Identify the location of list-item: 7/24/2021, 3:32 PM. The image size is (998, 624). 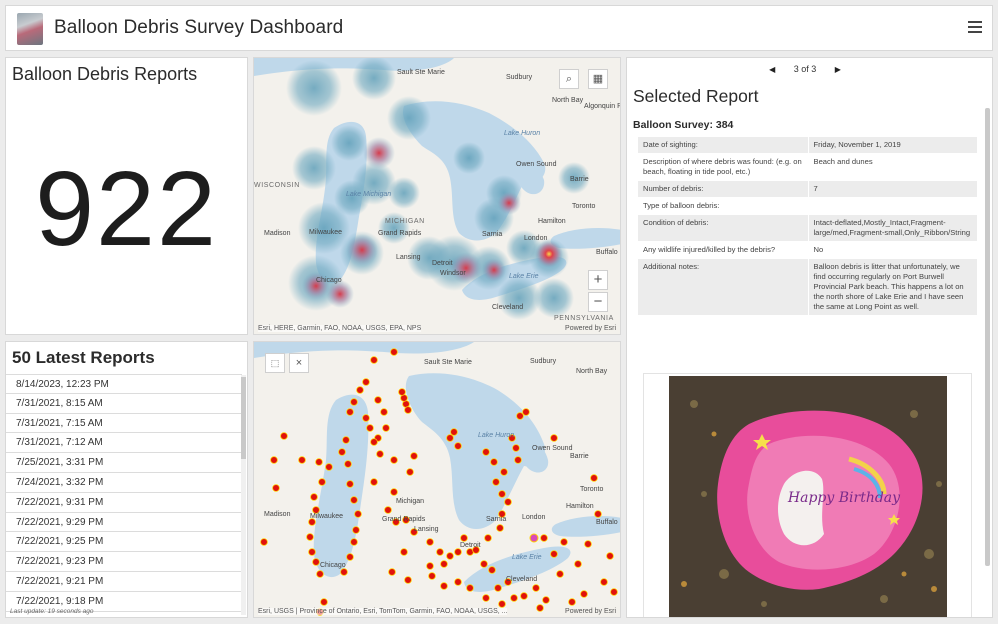
(124, 483).